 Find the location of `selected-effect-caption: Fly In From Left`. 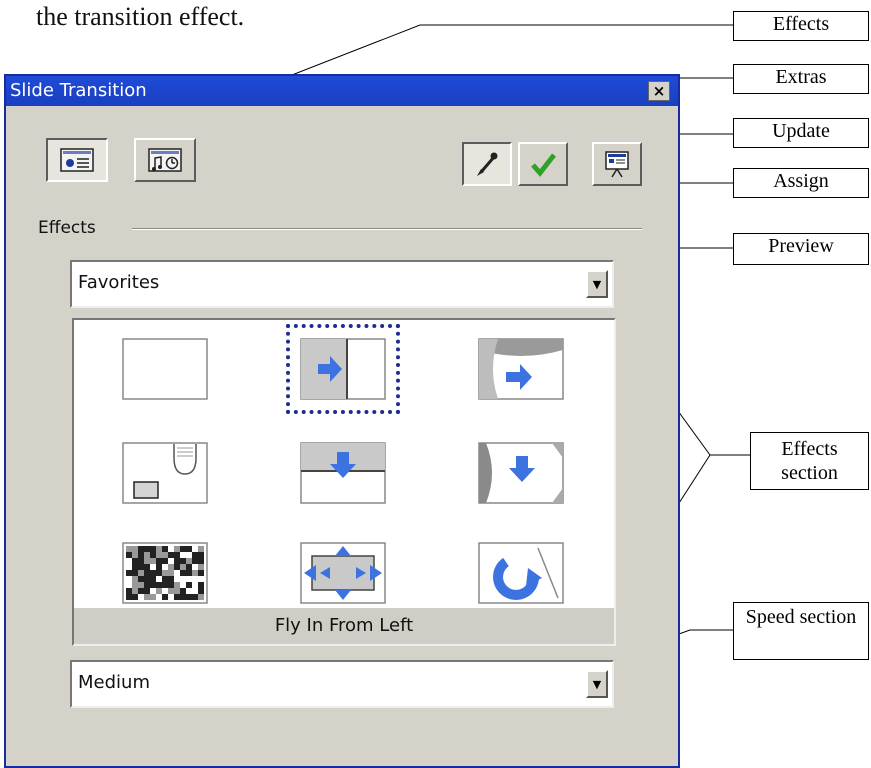

selected-effect-caption: Fly In From Left is located at coordinates (344, 626).